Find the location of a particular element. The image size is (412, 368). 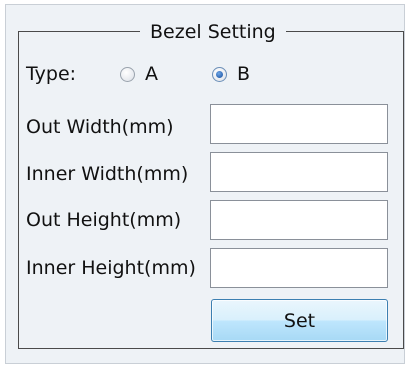

radio-option-a: A is located at coordinates (139, 74).